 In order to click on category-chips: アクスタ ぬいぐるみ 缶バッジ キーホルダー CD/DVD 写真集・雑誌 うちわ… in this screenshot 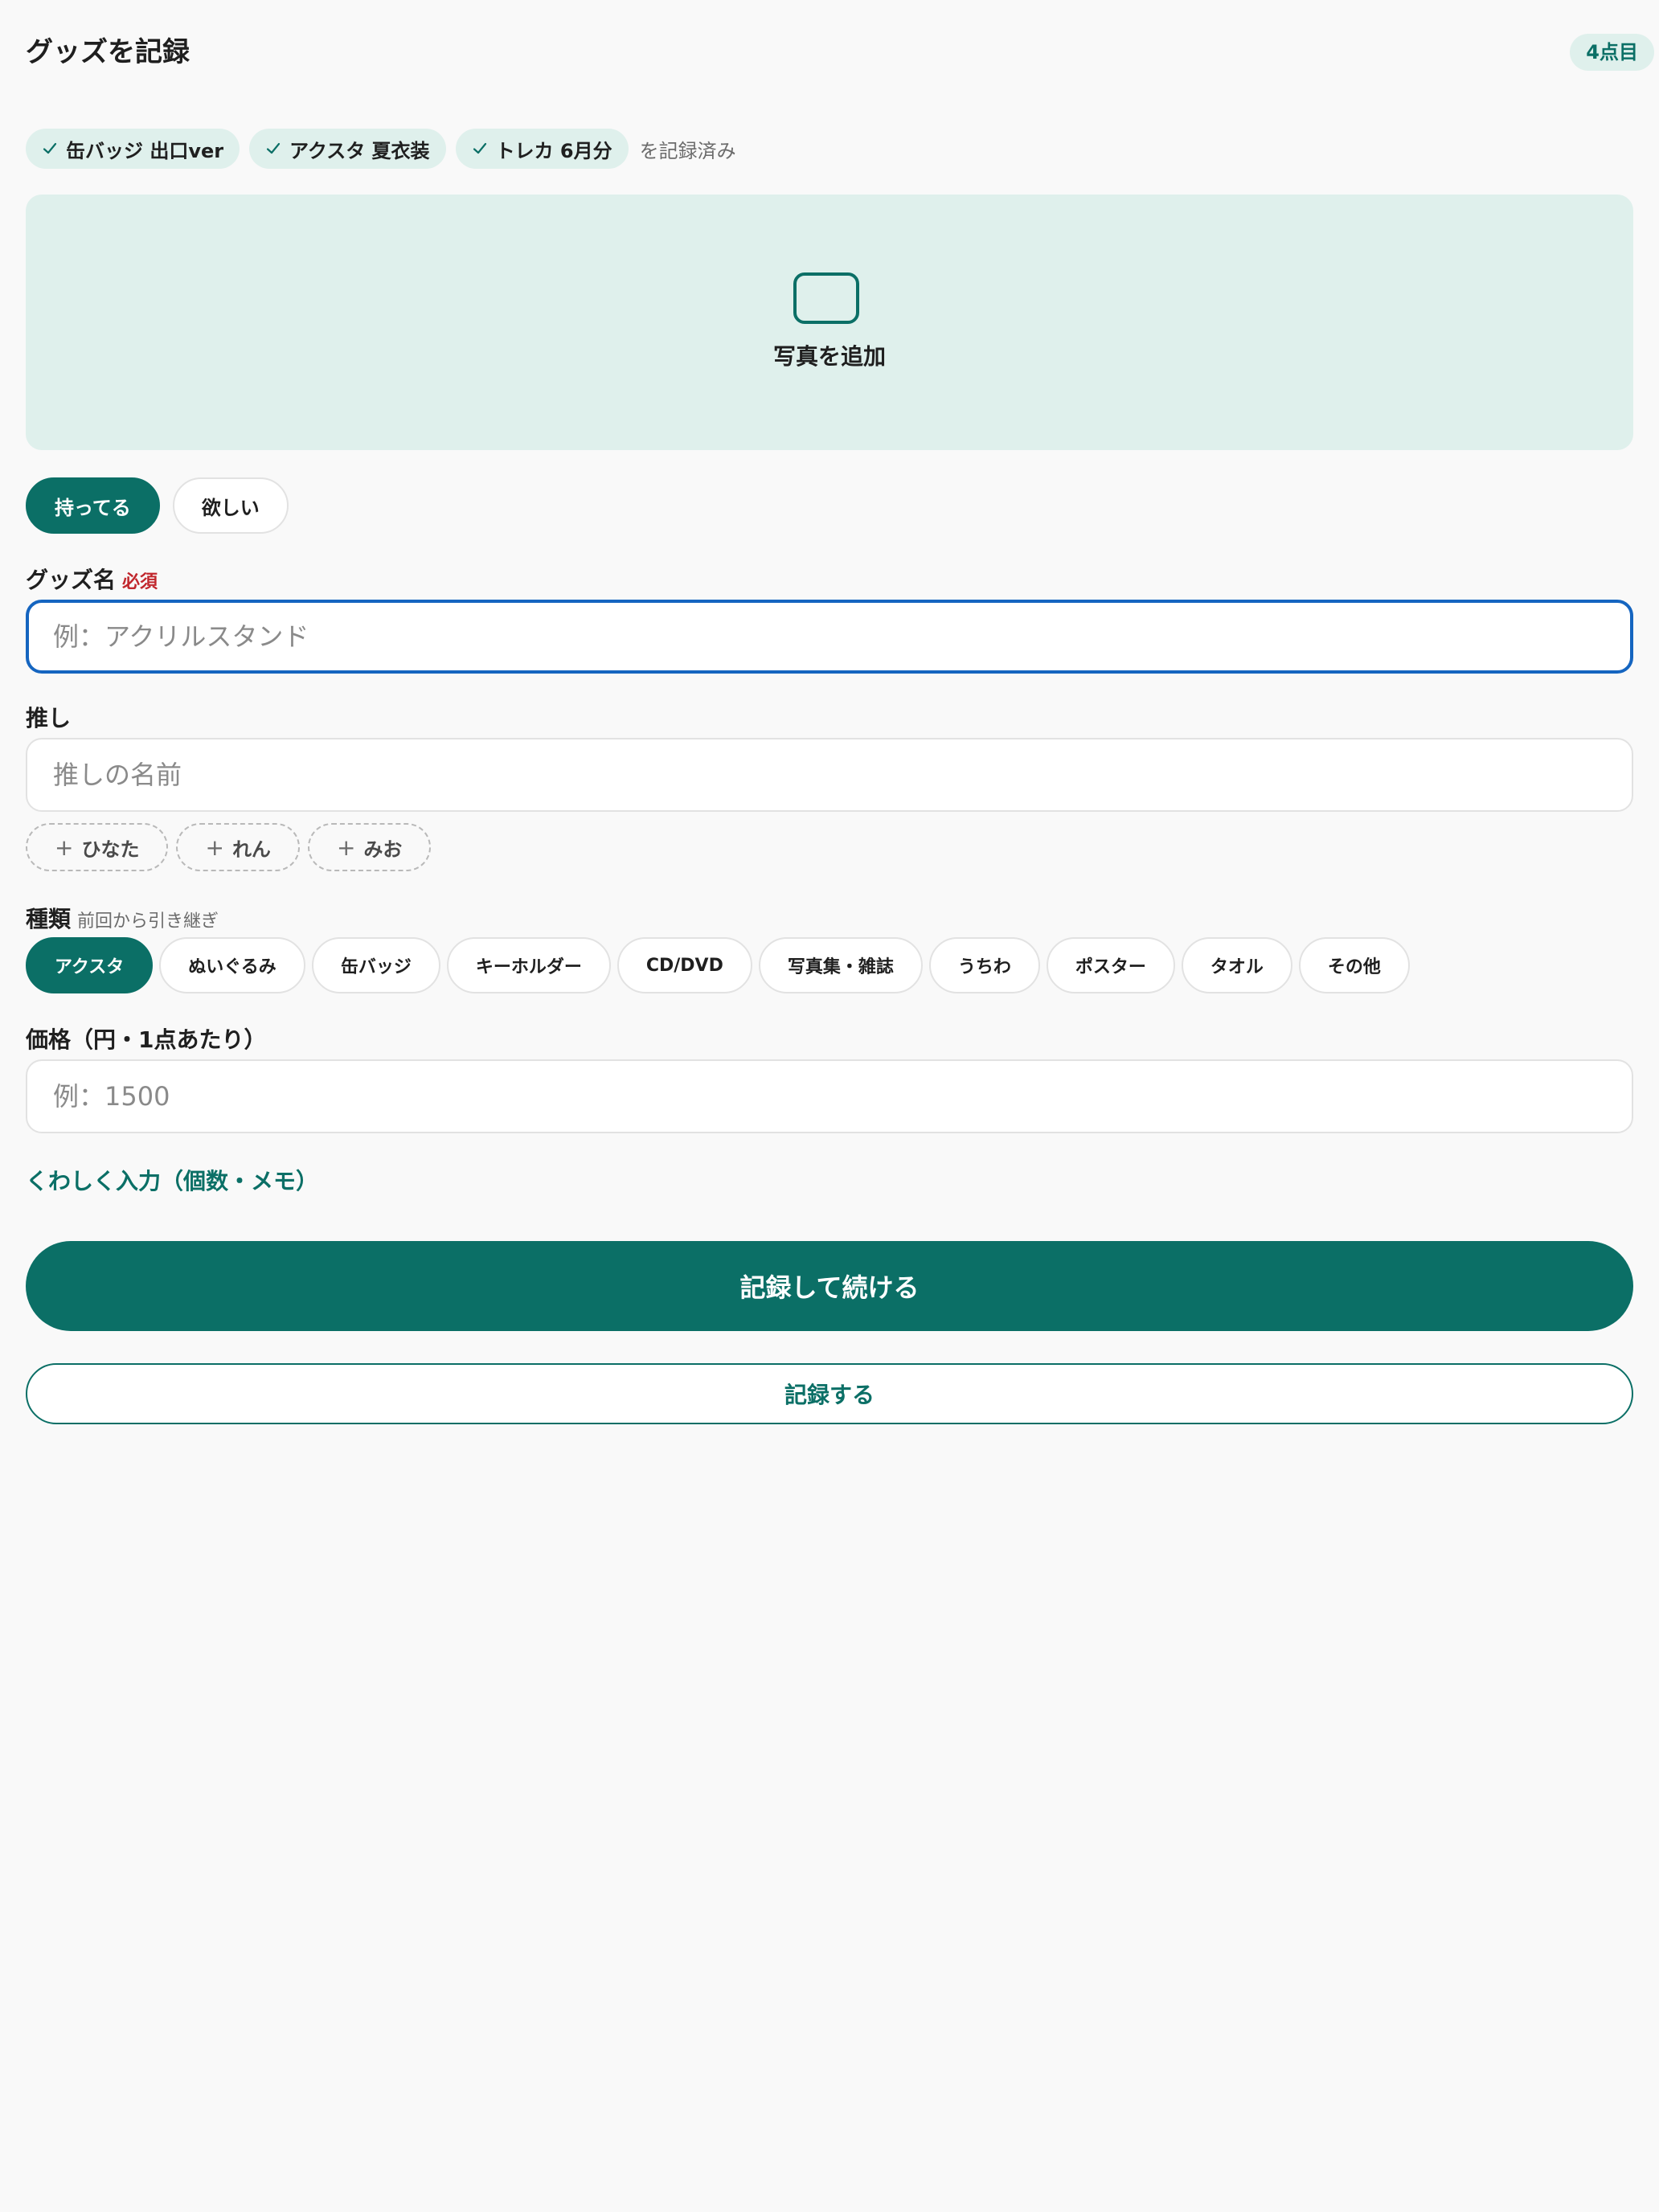, I will do `click(718, 965)`.